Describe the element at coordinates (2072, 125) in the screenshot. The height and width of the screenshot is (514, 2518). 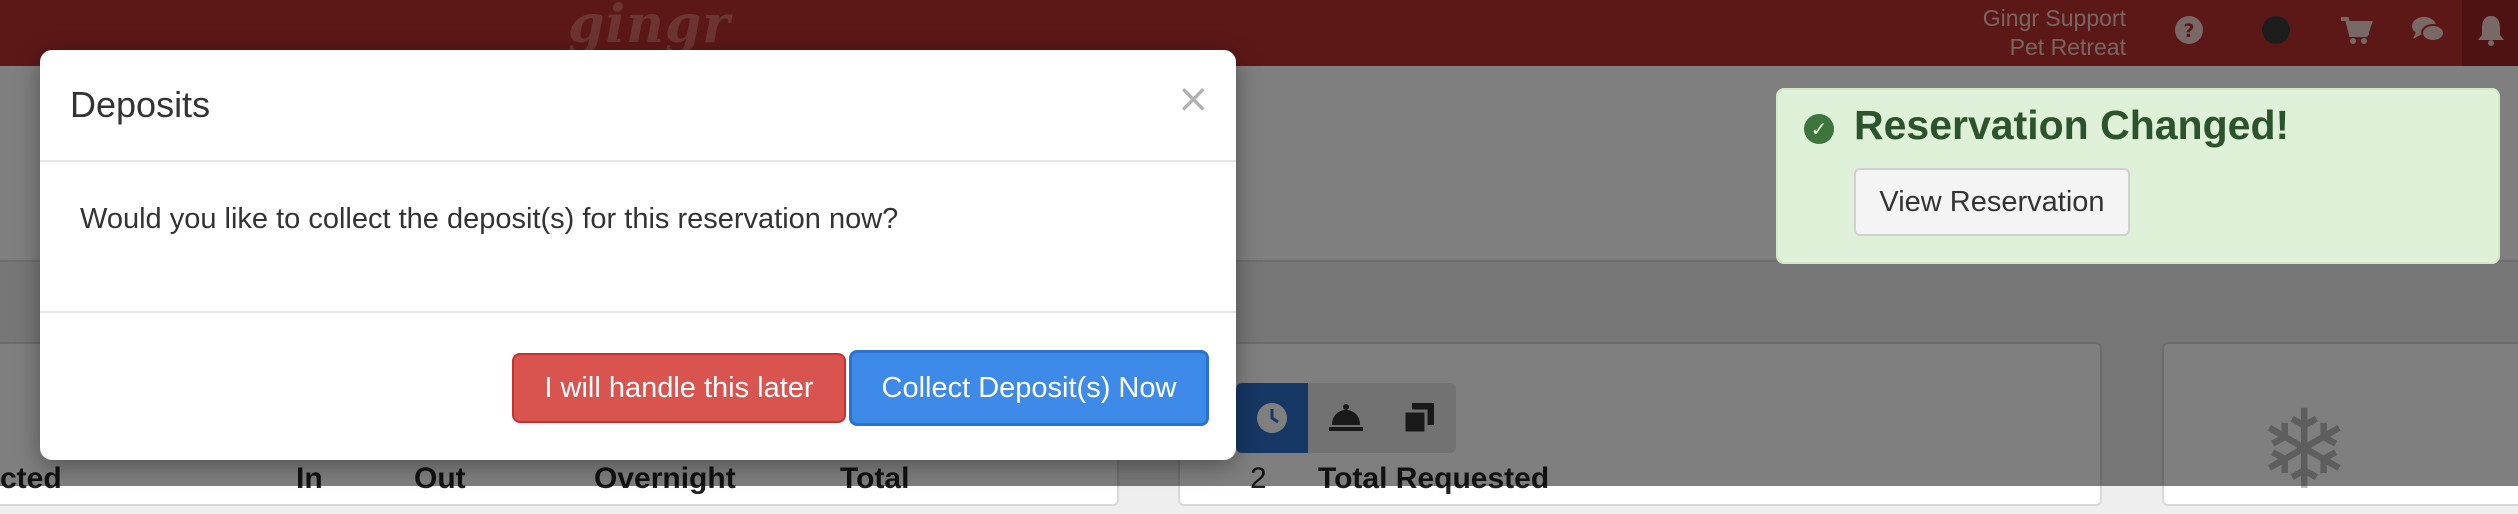
I see `toast-title: Reservation Changed!` at that location.